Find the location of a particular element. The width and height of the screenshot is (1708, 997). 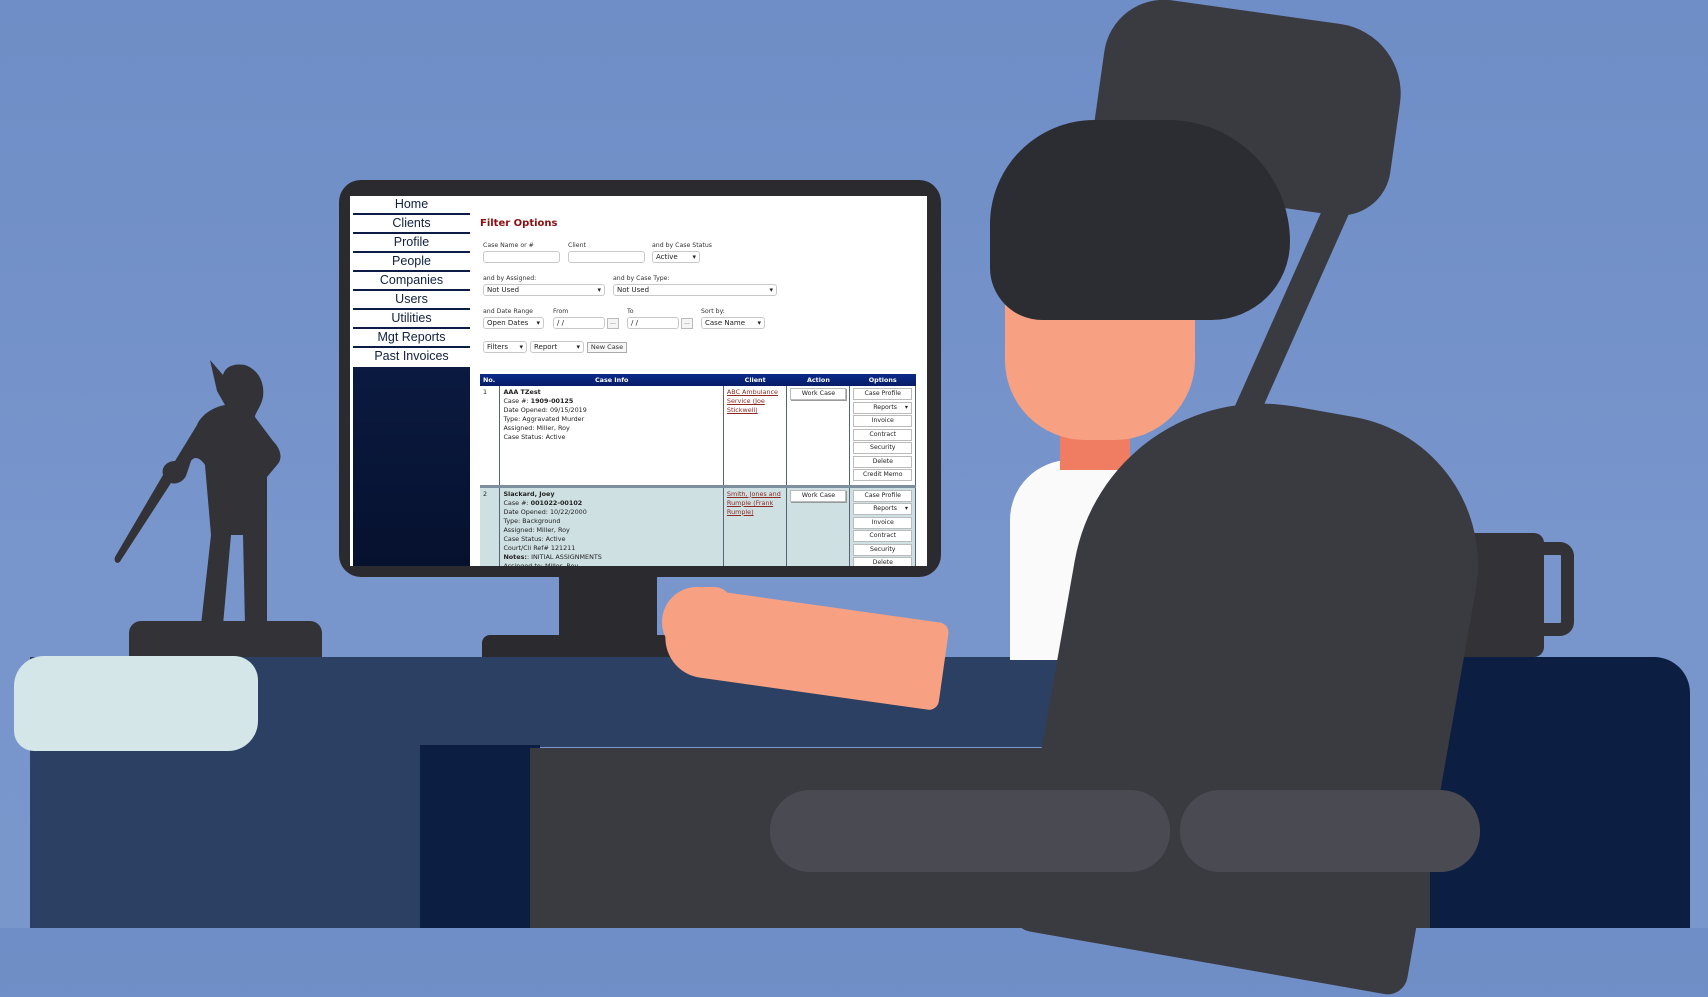

sidebar-item-home: Home is located at coordinates (411, 205).